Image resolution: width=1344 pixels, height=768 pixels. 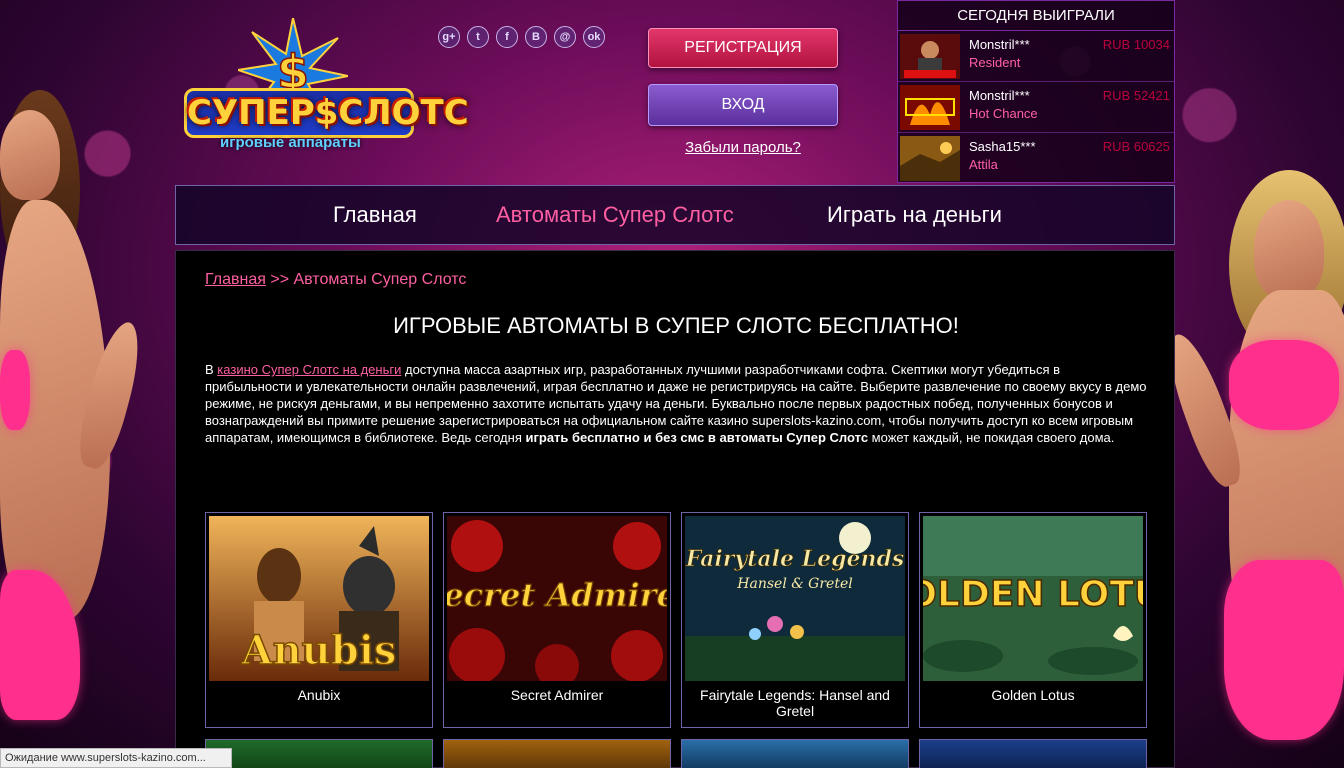 I want to click on twitter-icon: t, so click(x=478, y=37).